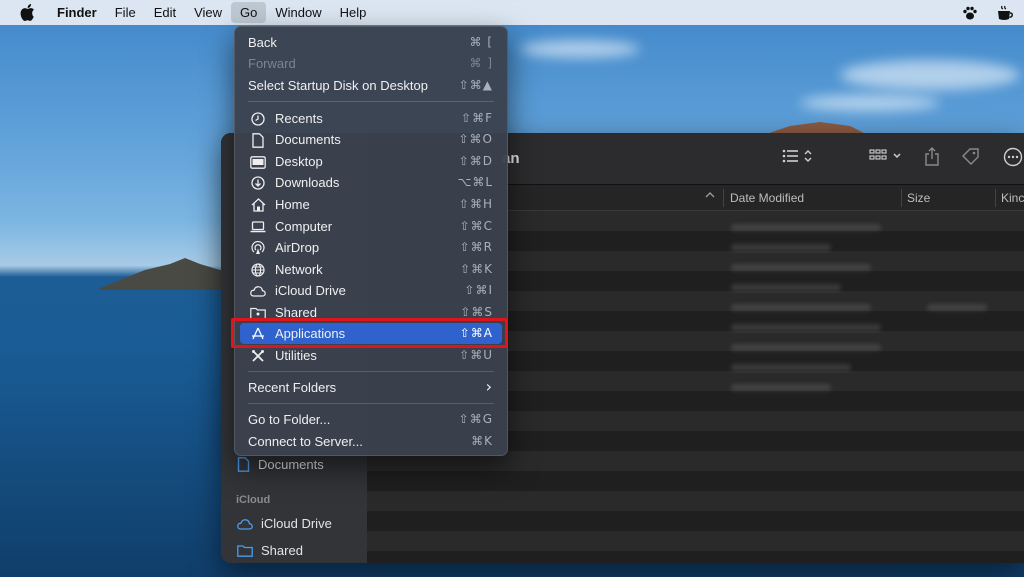 The image size is (1024, 577). I want to click on menu-item-recent-folders: Recent Folders ›, so click(371, 387).